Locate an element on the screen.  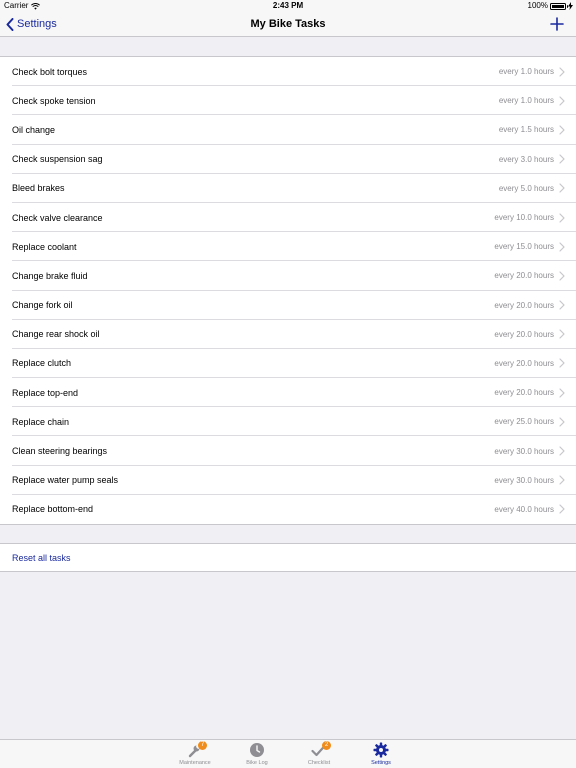
task-interval: every 1.5 hours is located at coordinates (526, 130).